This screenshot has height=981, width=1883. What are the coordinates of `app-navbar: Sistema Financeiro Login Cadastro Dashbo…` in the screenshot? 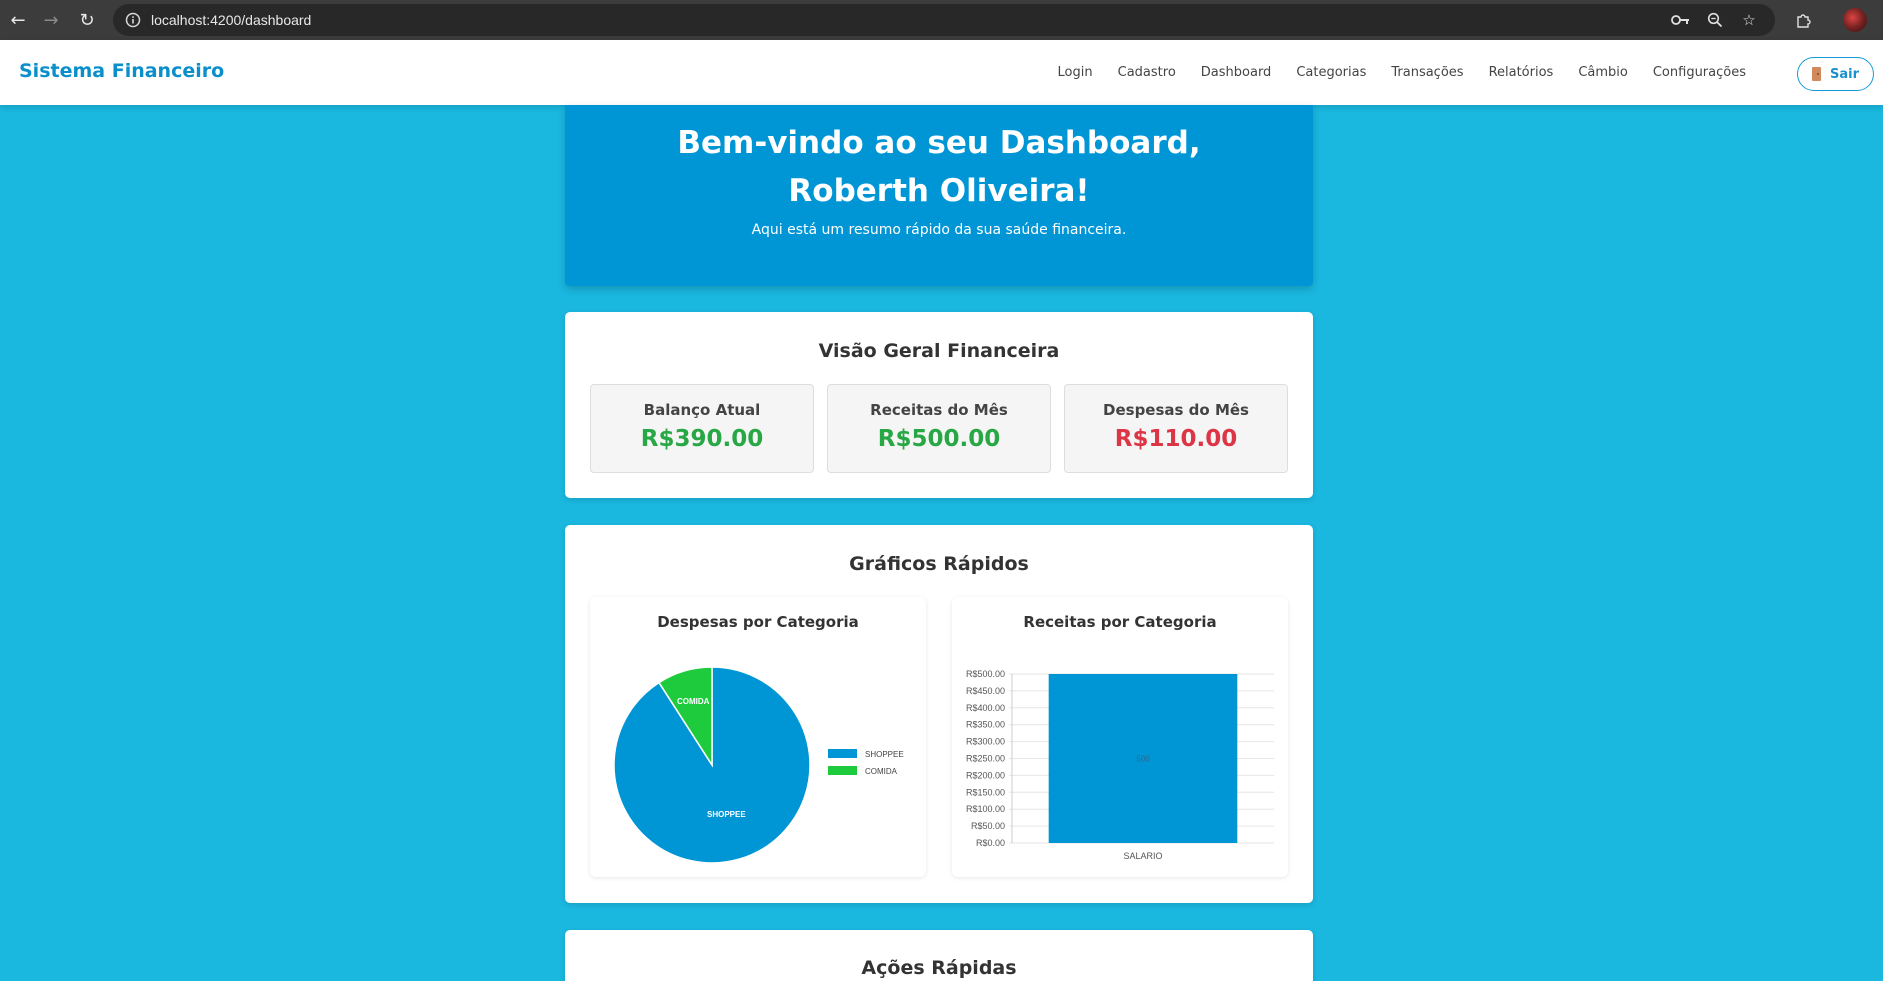 It's located at (941, 72).